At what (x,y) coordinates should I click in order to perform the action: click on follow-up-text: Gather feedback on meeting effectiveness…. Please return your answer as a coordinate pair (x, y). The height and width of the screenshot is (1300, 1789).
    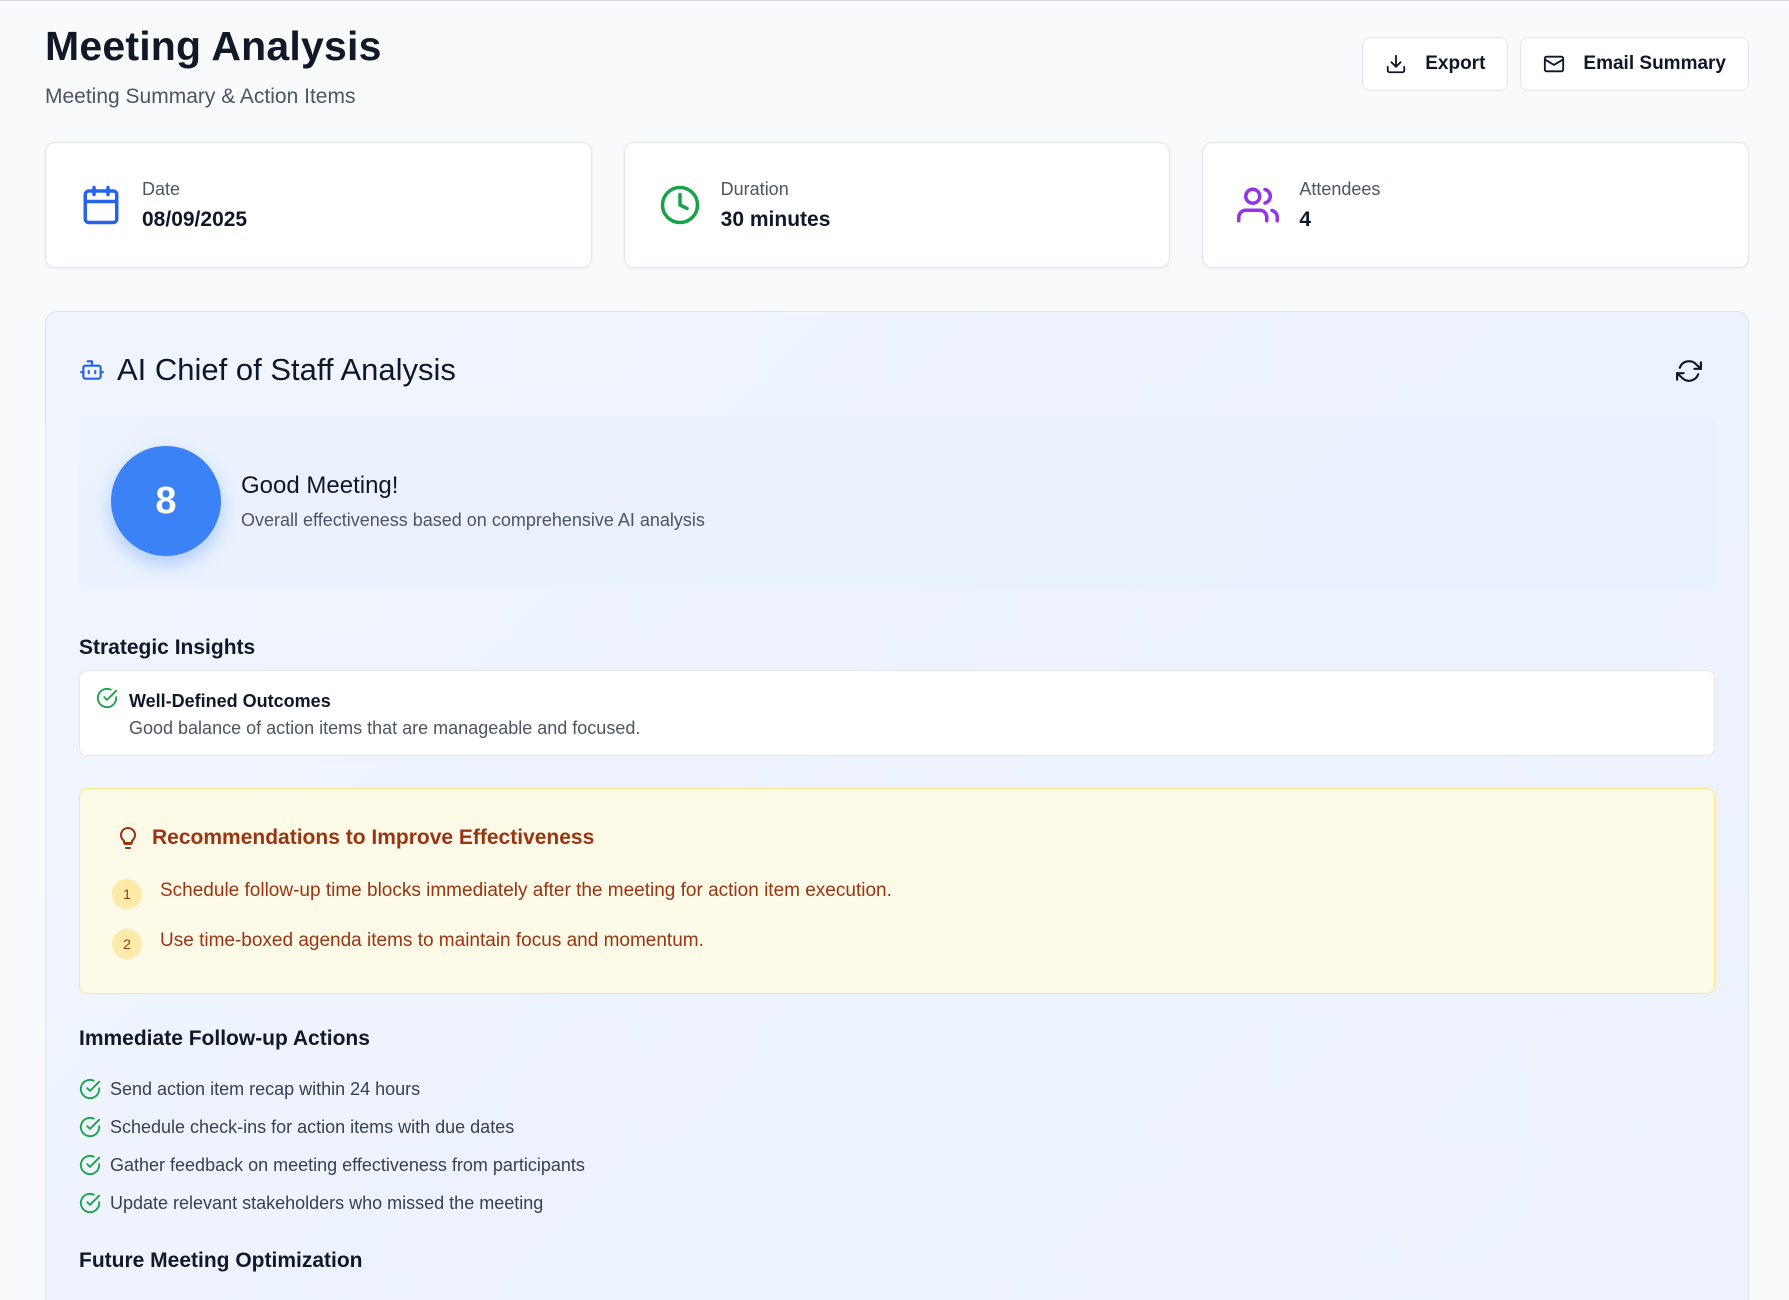
    Looking at the image, I should click on (347, 1164).